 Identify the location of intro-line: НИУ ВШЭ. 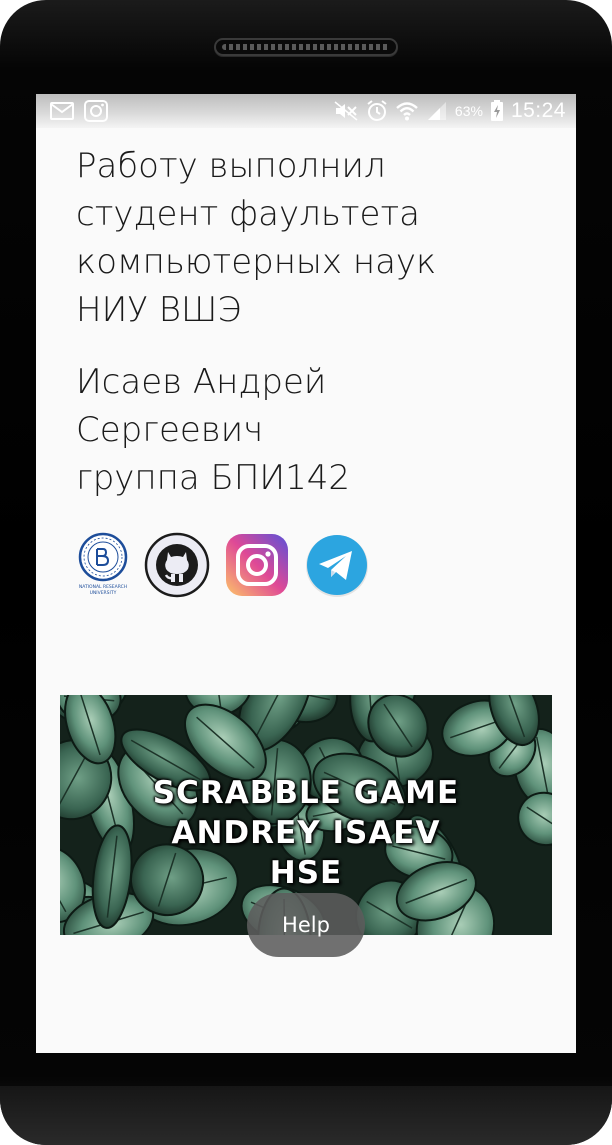
(159, 310).